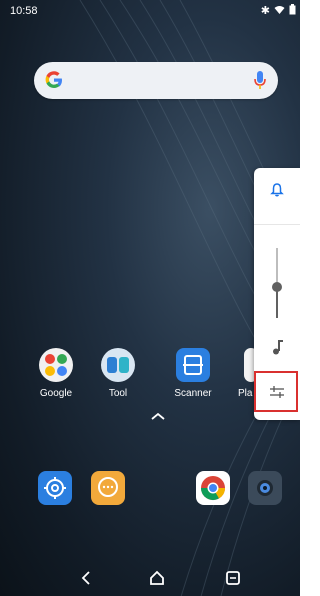 The height and width of the screenshot is (596, 320). What do you see at coordinates (118, 393) in the screenshot?
I see `app-label: Tool` at bounding box center [118, 393].